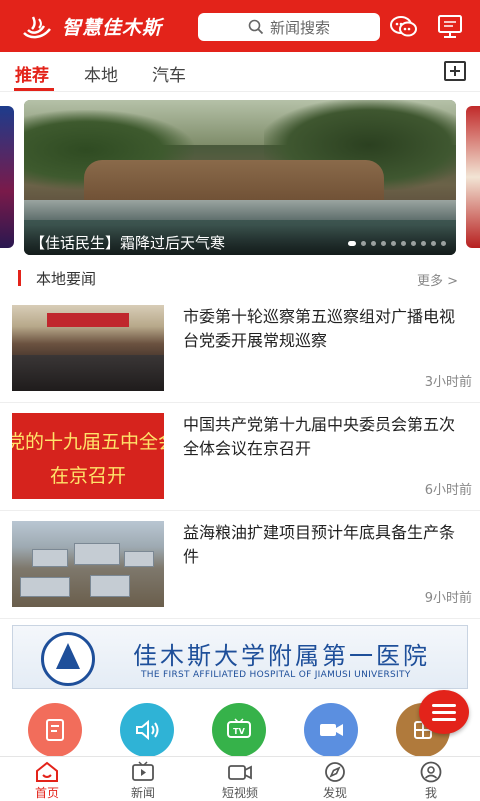 This screenshot has width=480, height=801. I want to click on tv-icon: TV, so click(239, 730).